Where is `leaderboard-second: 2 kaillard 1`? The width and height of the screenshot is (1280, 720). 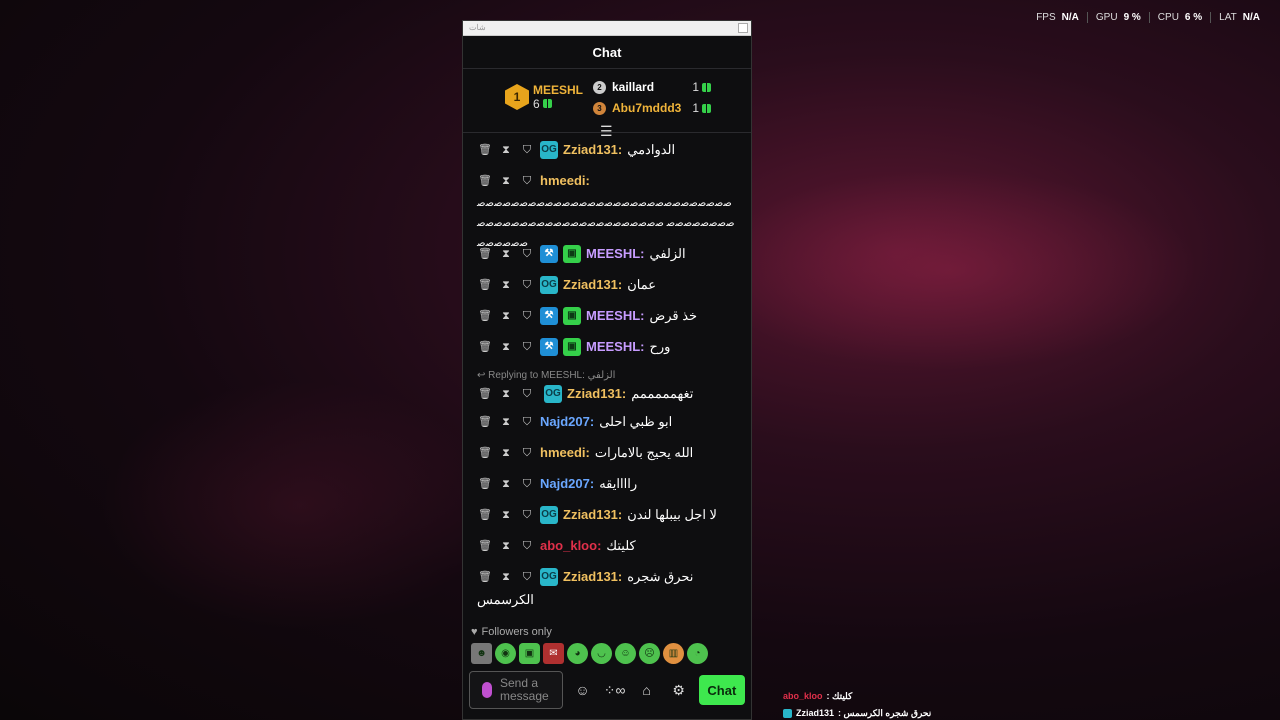
leaderboard-second: 2 kaillard 1 is located at coordinates (652, 87).